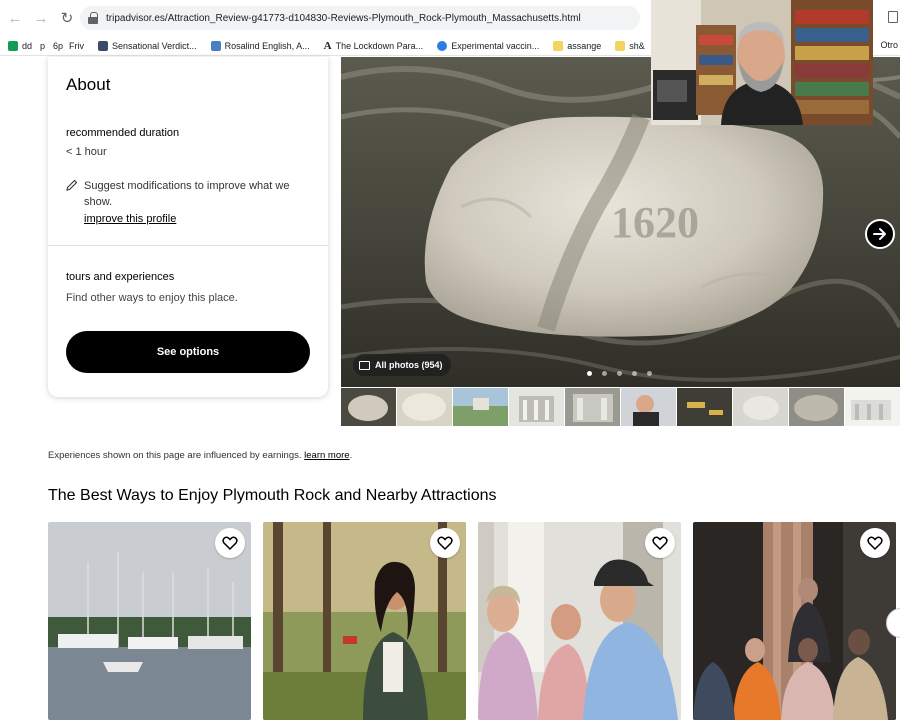 This screenshot has height=720, width=900. What do you see at coordinates (149, 621) in the screenshot?
I see `experience-card-harbor` at bounding box center [149, 621].